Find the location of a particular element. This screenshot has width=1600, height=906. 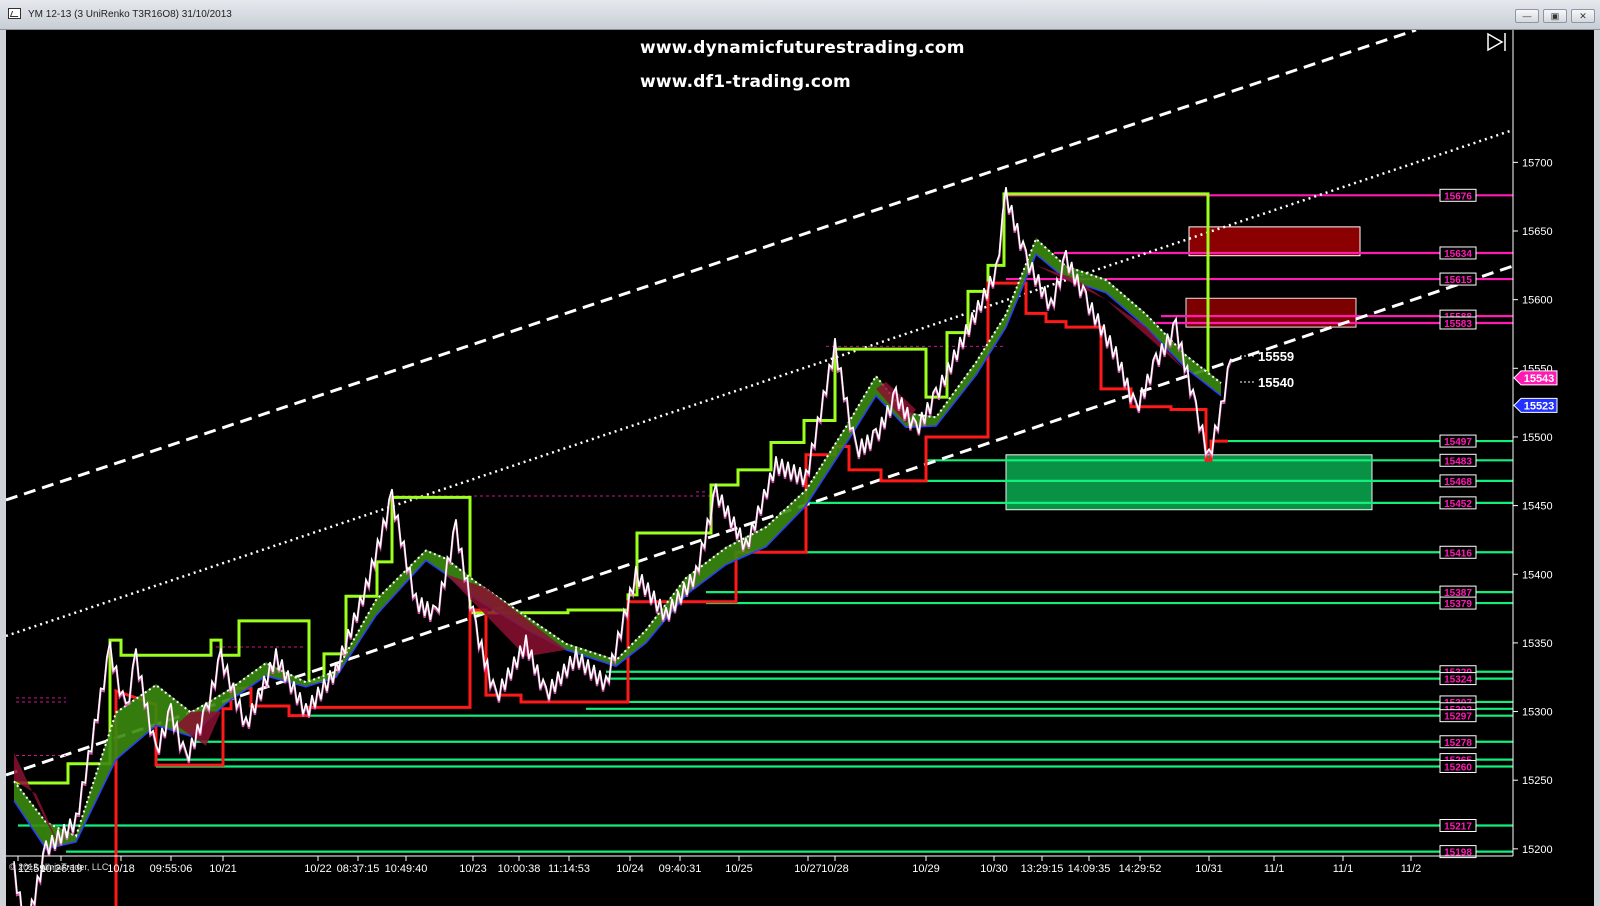

x-tick-label: 14:09:35 is located at coordinates (1089, 869).